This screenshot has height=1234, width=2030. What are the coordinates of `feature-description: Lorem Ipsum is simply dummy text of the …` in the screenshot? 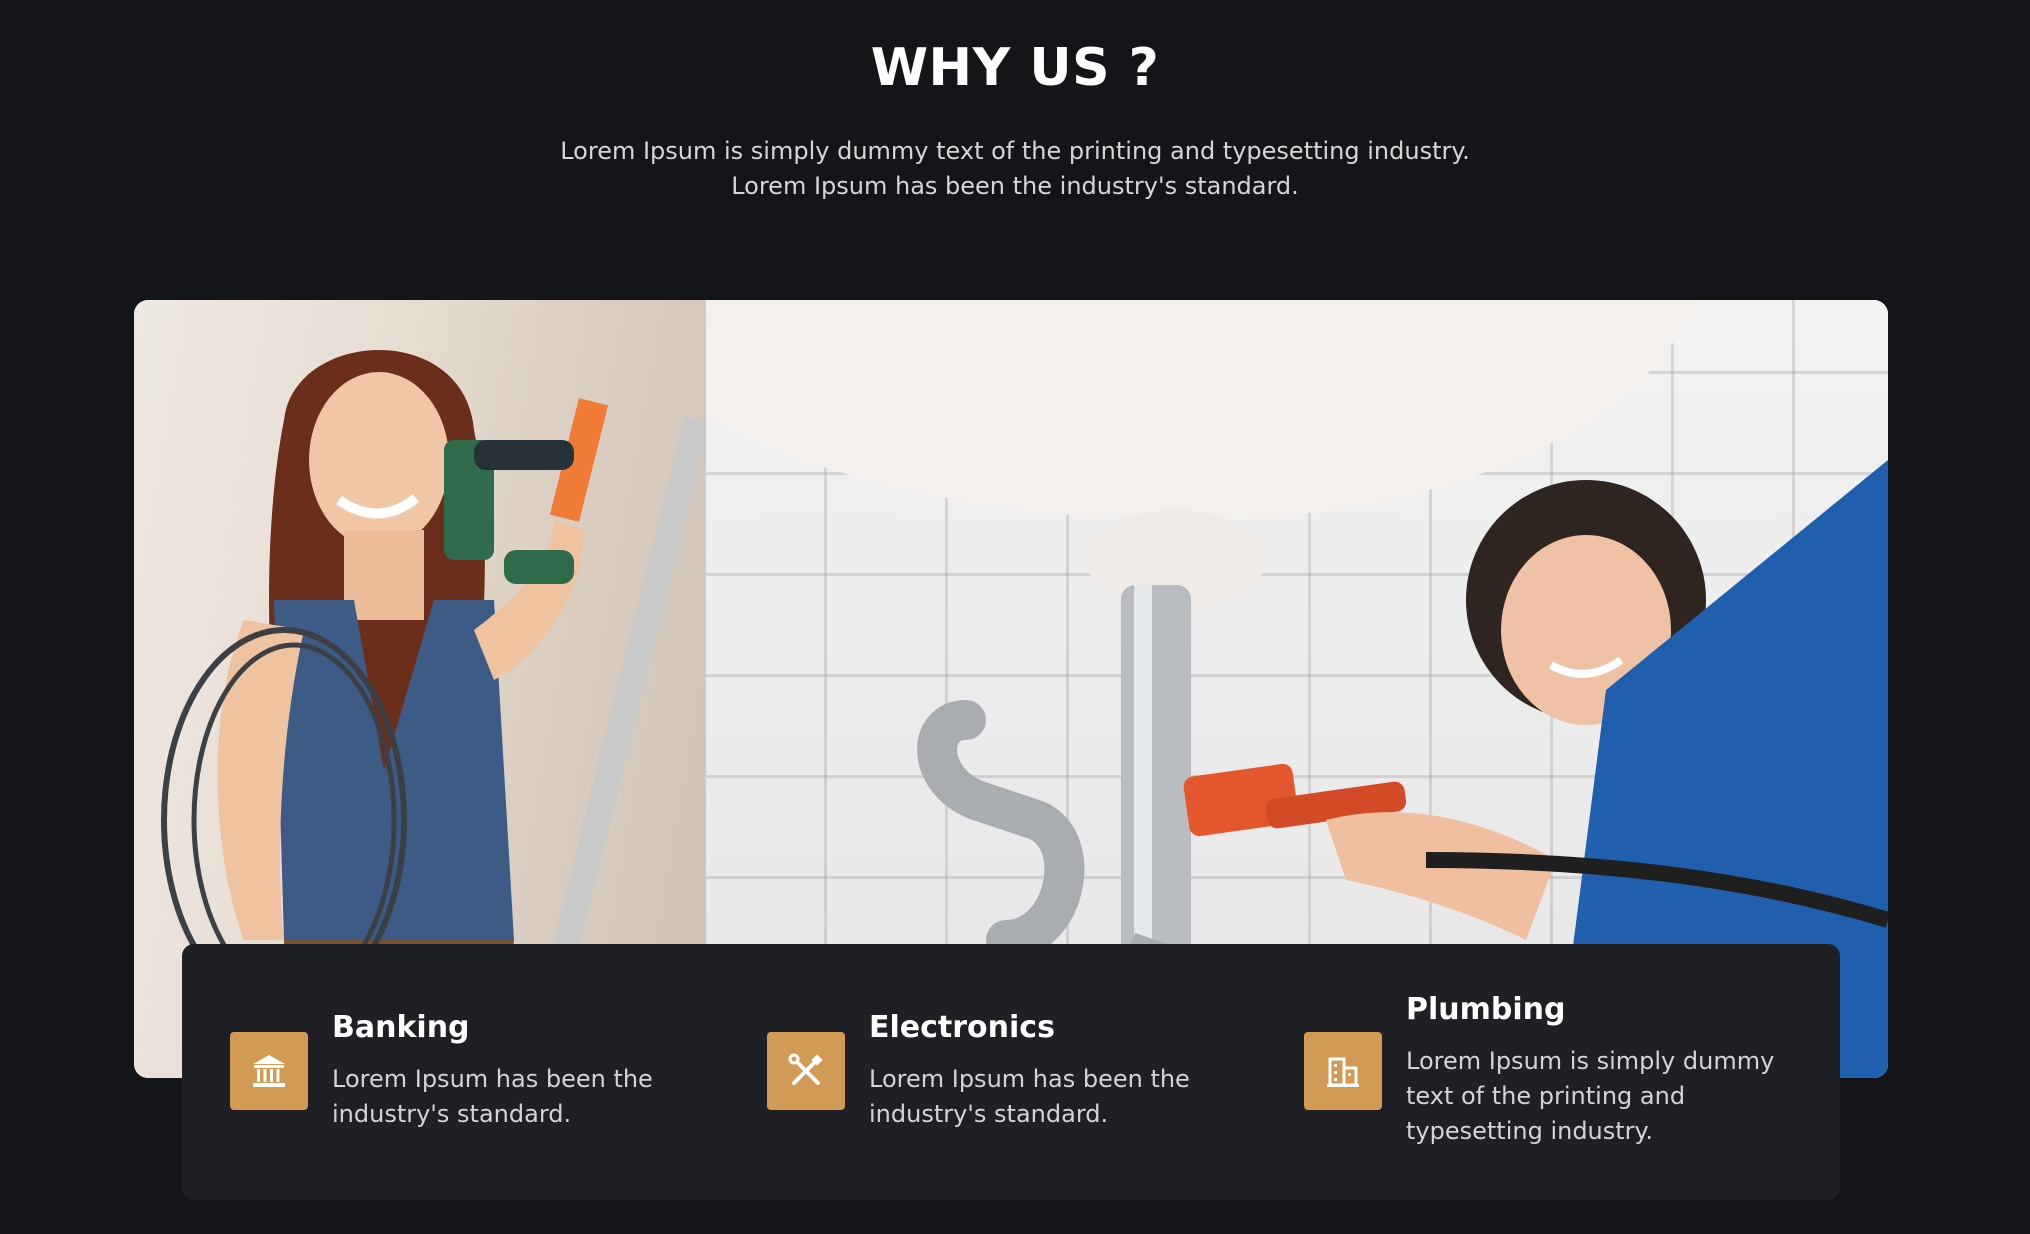 It's located at (1590, 1096).